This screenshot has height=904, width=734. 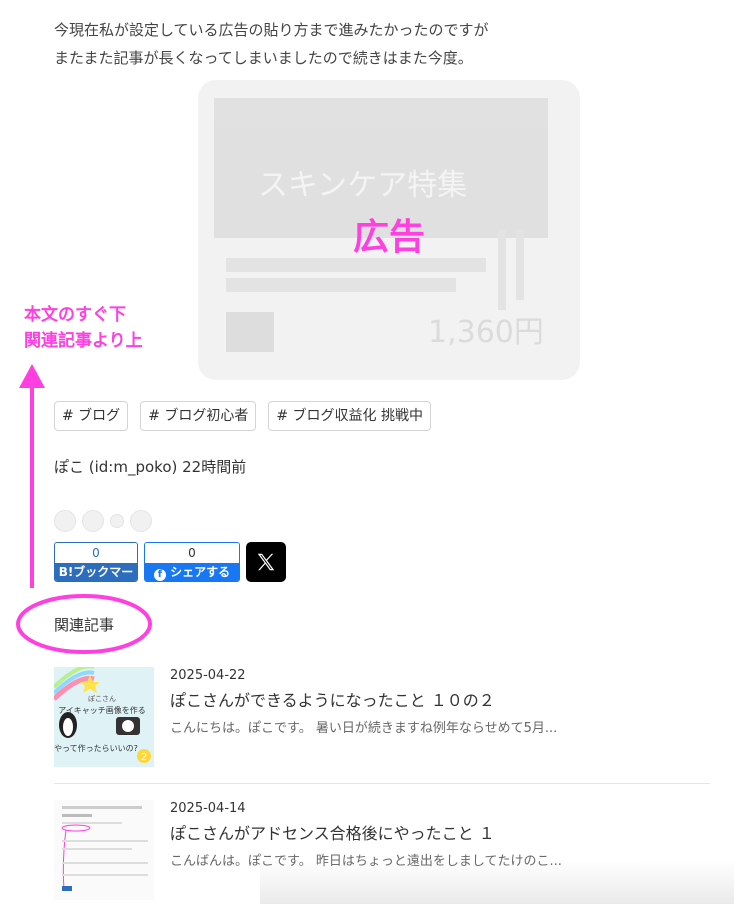 What do you see at coordinates (96, 553) in the screenshot?
I see `hatena-count: 0` at bounding box center [96, 553].